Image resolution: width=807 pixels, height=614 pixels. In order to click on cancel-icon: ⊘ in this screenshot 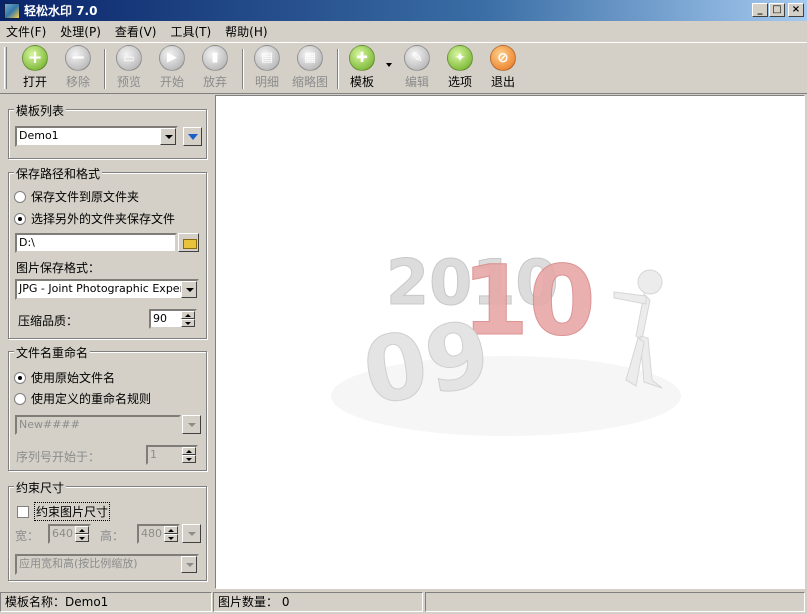, I will do `click(503, 58)`.